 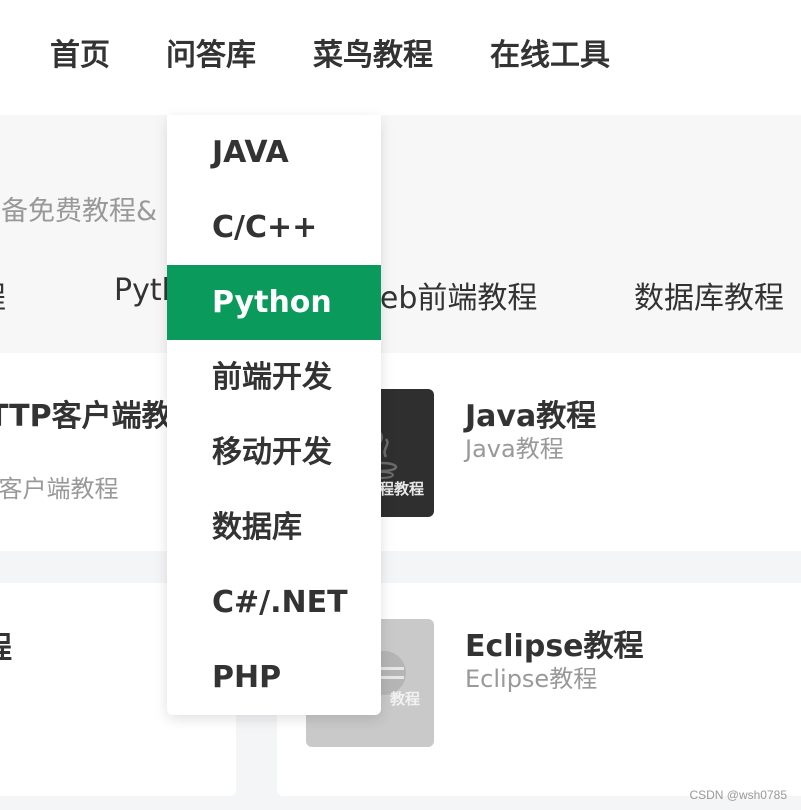 I want to click on nav-online-tools: 在线工具, so click(x=550, y=56).